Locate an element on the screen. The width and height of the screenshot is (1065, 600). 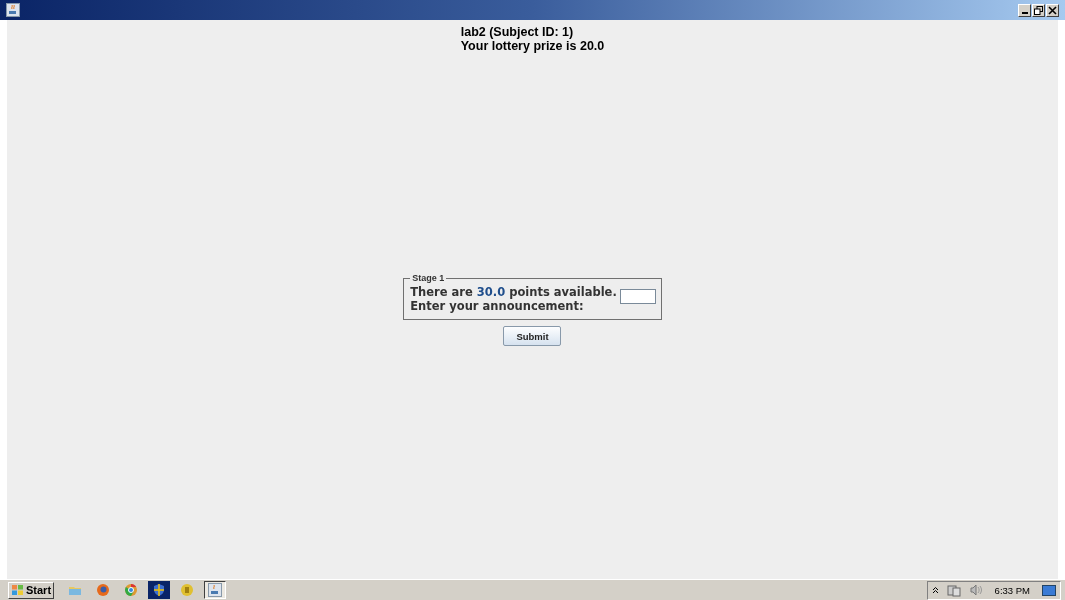
chevron-up-icon is located at coordinates (935, 590).